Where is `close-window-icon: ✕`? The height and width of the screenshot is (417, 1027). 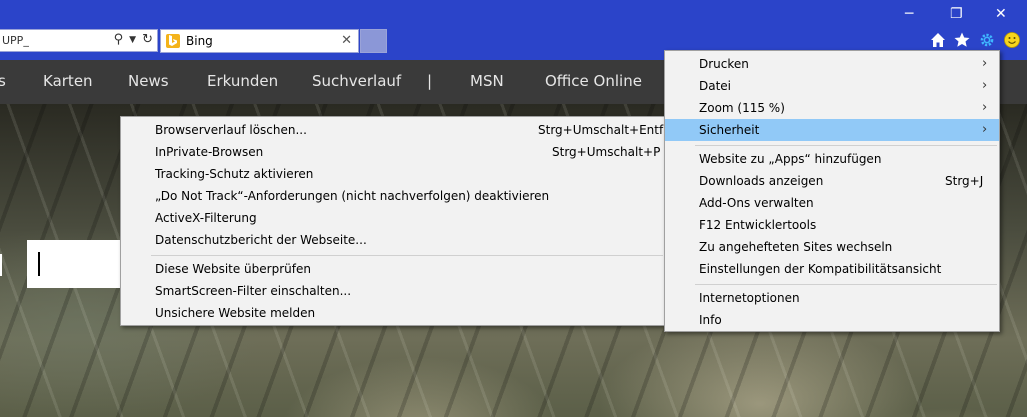 close-window-icon: ✕ is located at coordinates (1001, 14).